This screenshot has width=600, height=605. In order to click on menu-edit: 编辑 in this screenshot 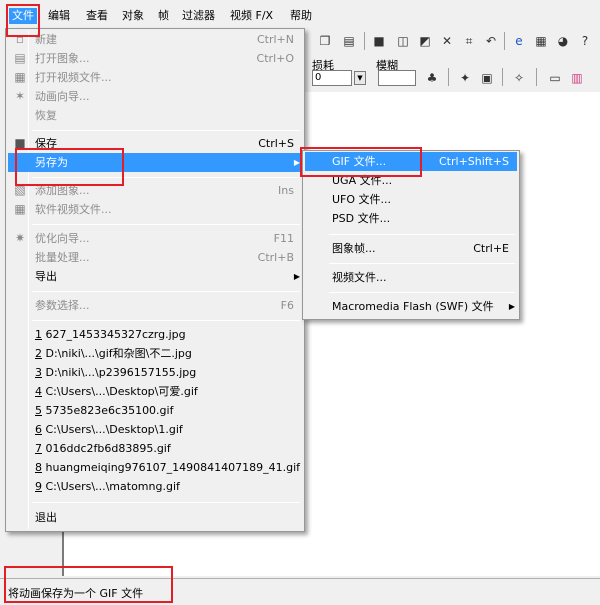, I will do `click(59, 16)`.